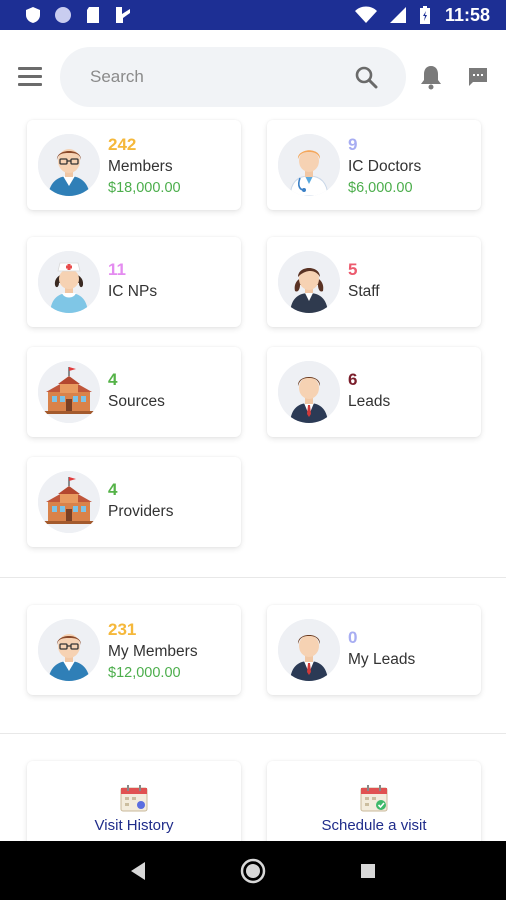 Image resolution: width=506 pixels, height=900 pixels. I want to click on navigation-bar, so click(253, 870).